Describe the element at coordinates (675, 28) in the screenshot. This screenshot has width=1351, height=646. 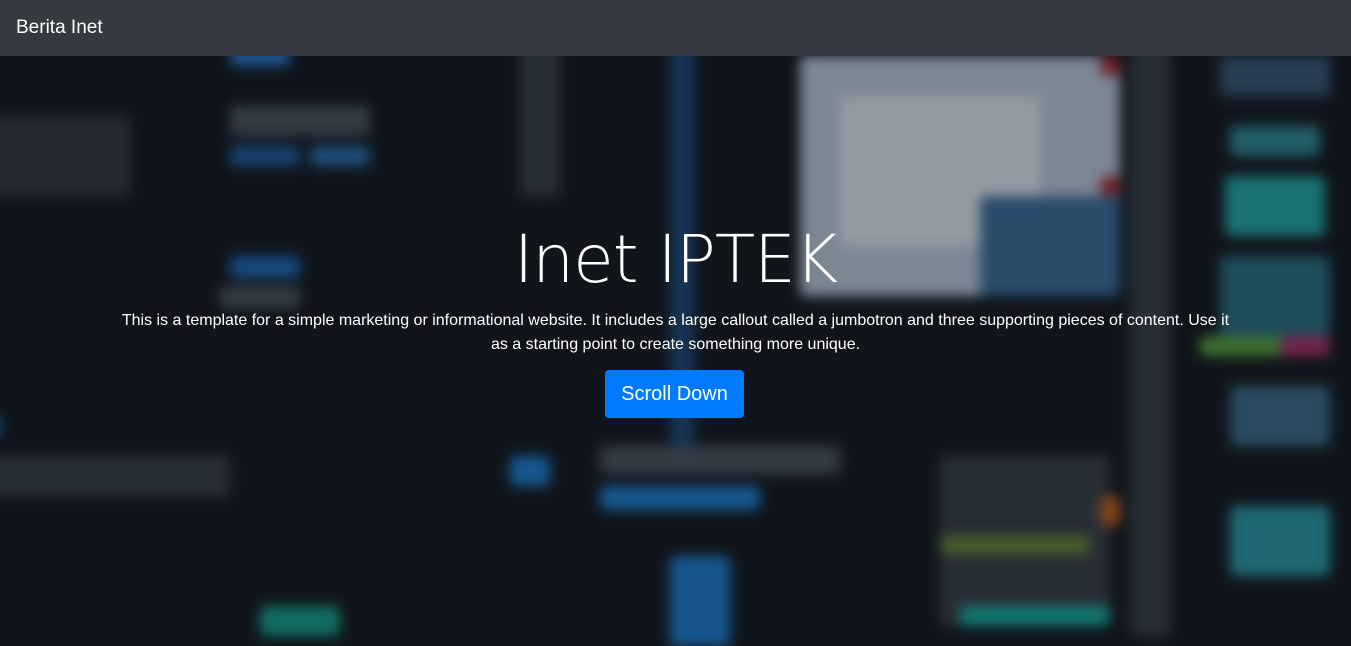
I see `top-navbar: Berita Inet` at that location.